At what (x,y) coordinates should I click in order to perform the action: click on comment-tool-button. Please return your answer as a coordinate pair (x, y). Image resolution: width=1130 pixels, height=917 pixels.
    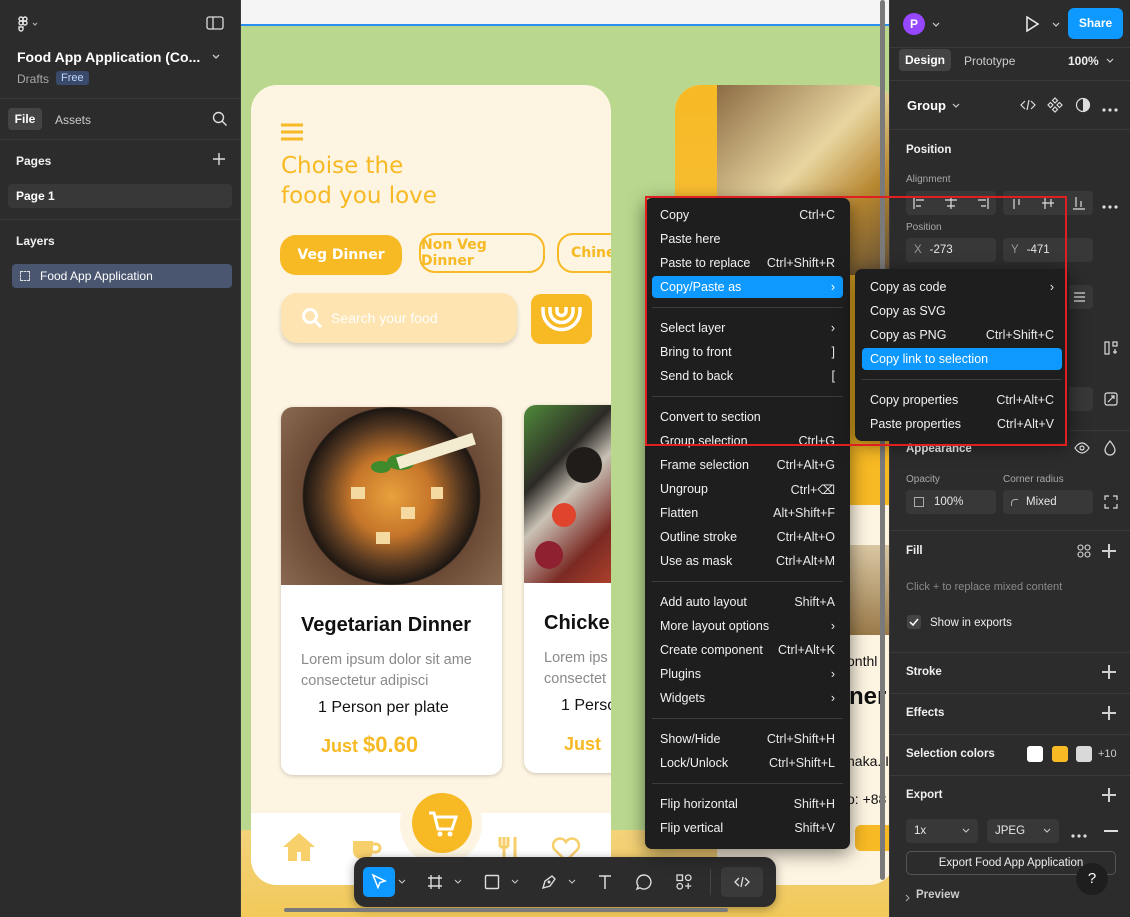
    Looking at the image, I should click on (644, 882).